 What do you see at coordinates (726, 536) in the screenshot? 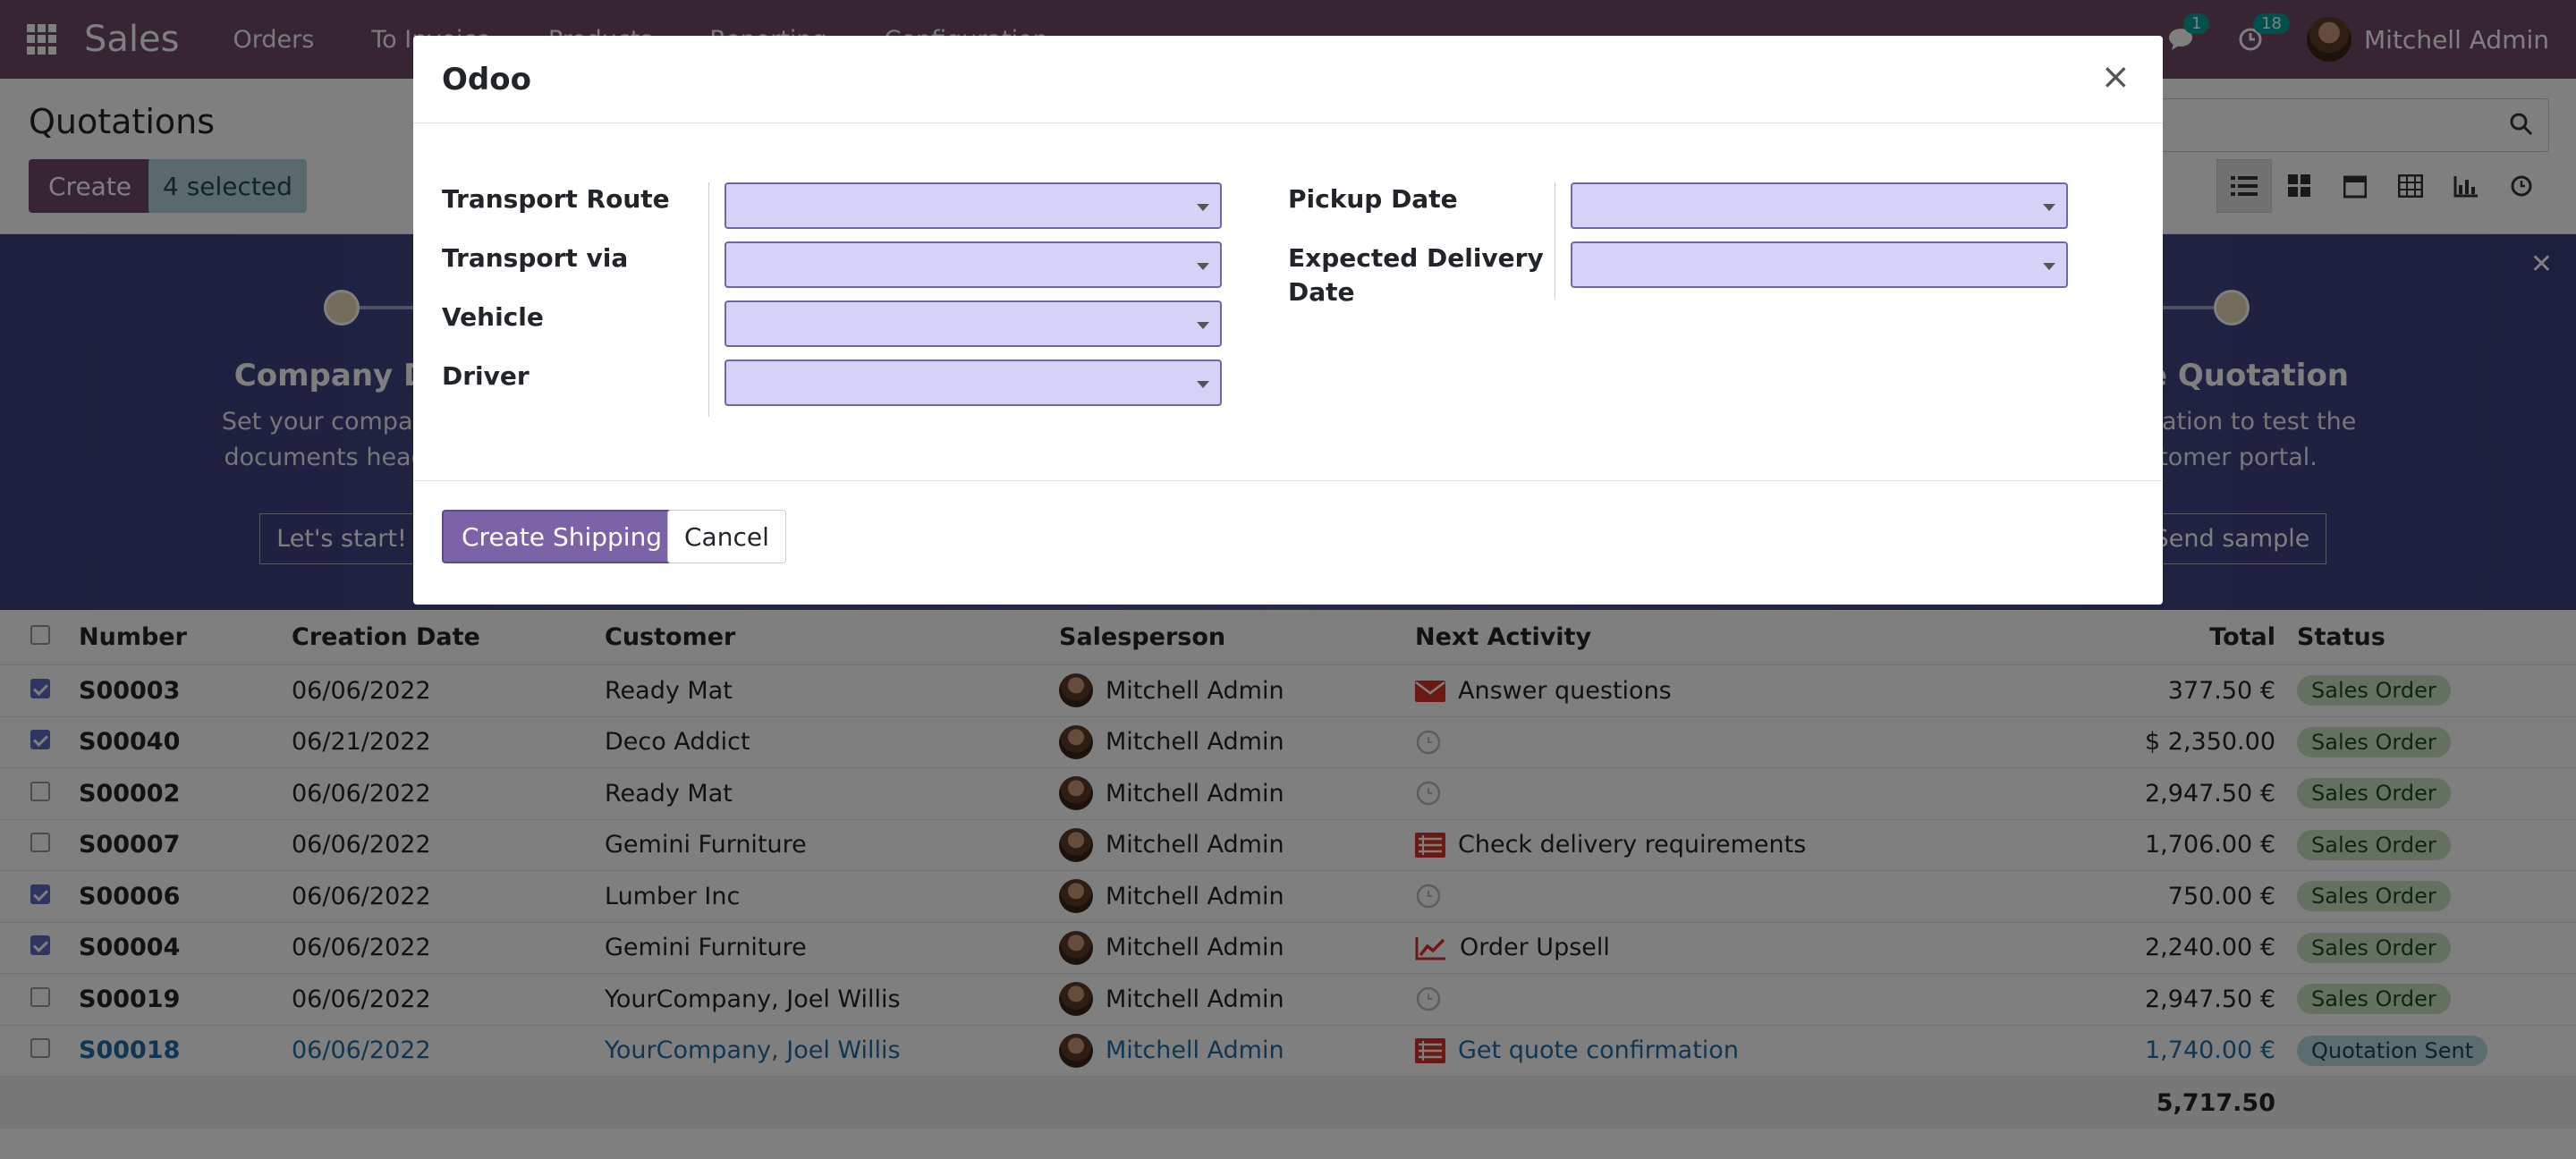
I see `cancel-button: Cancel` at bounding box center [726, 536].